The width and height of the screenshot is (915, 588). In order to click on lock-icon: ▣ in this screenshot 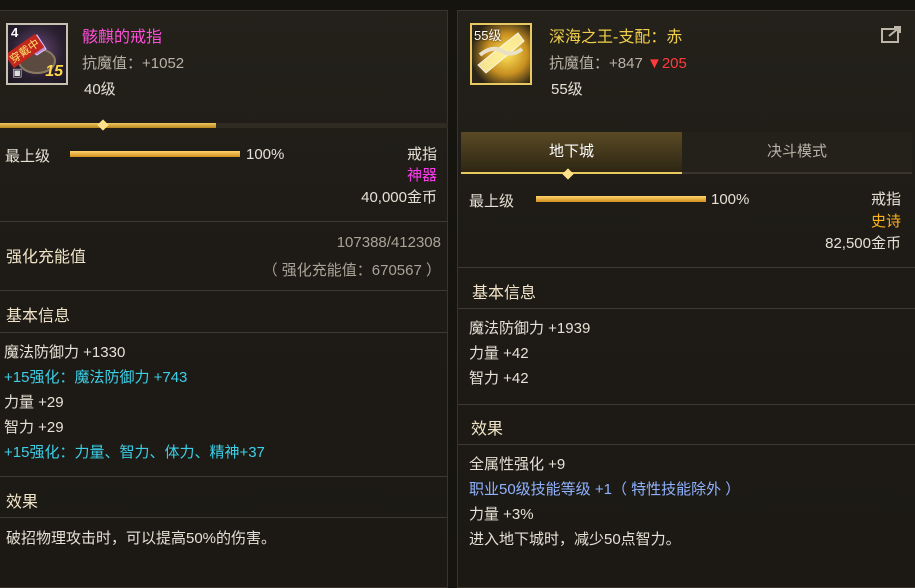, I will do `click(17, 73)`.